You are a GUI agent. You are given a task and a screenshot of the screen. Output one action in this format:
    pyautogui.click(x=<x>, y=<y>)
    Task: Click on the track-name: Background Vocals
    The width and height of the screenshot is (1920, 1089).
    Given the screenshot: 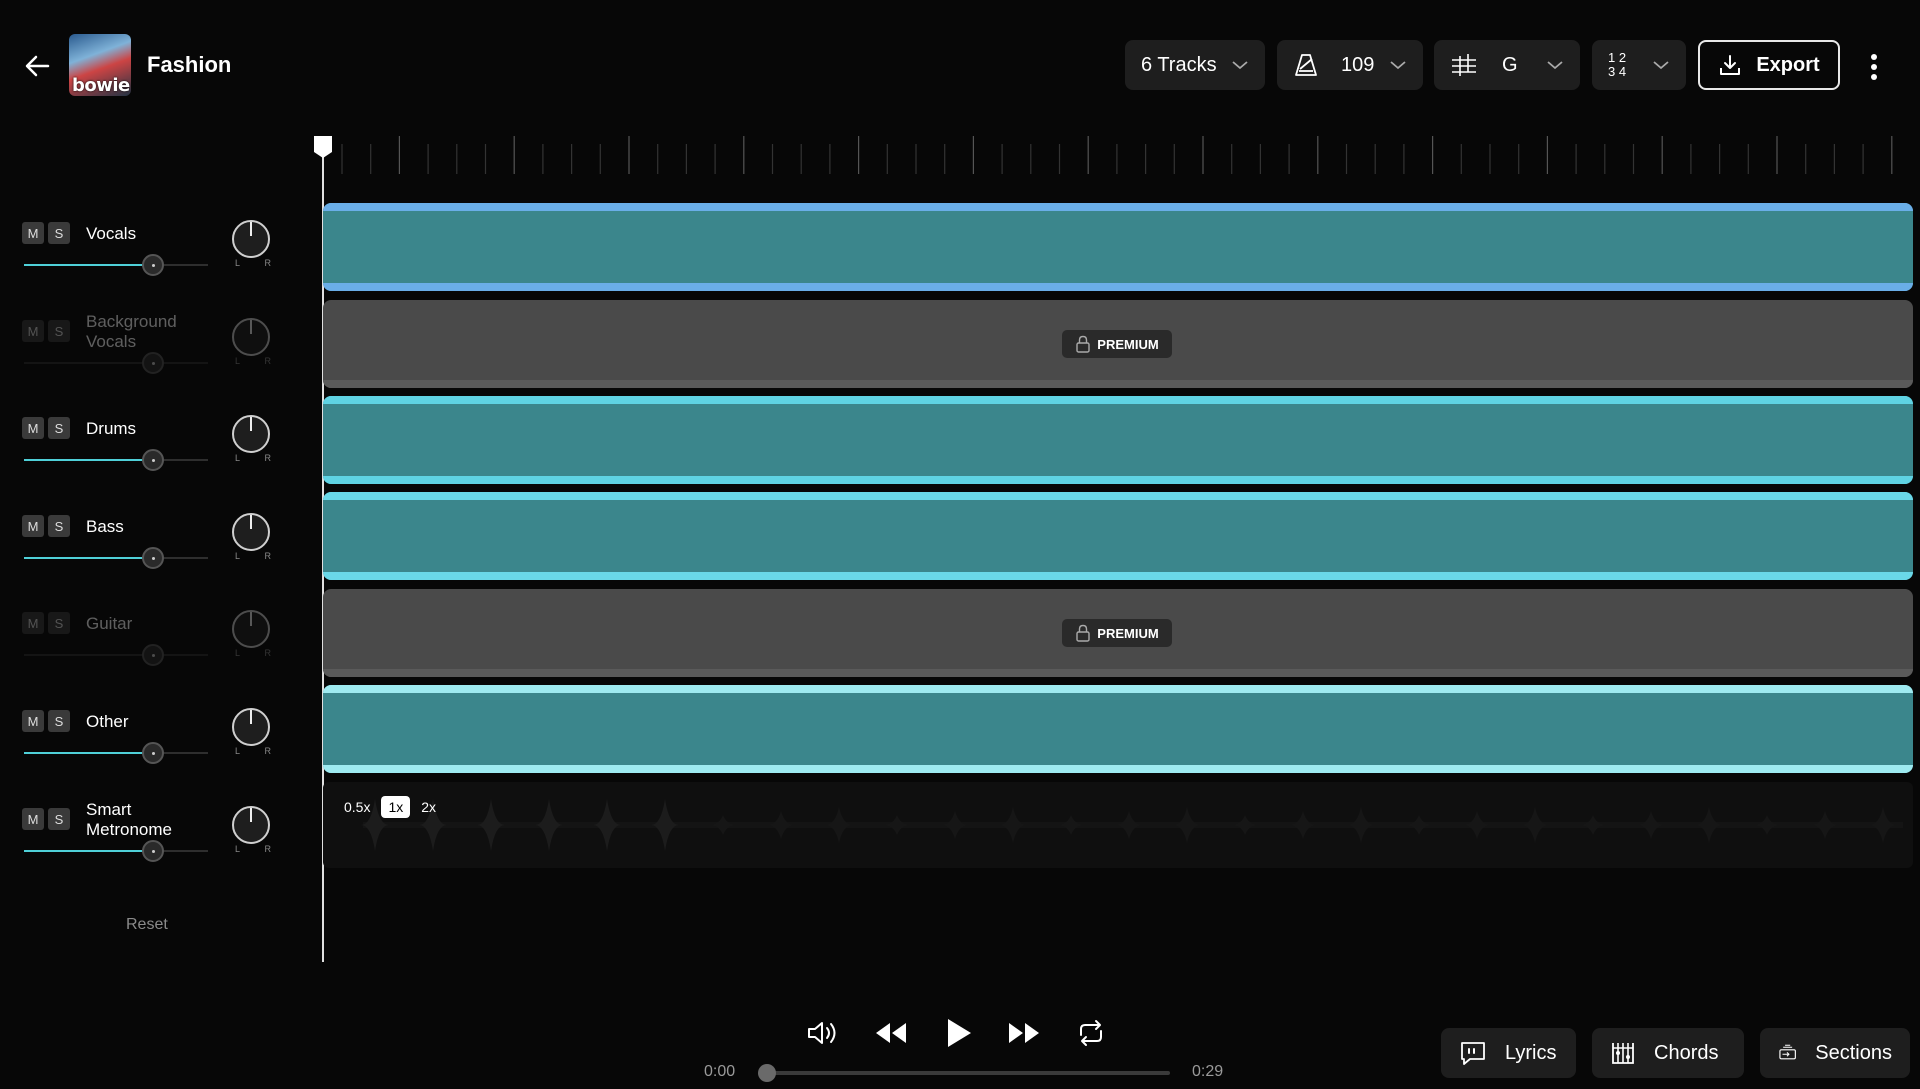 What is the action you would take?
    pyautogui.click(x=131, y=331)
    